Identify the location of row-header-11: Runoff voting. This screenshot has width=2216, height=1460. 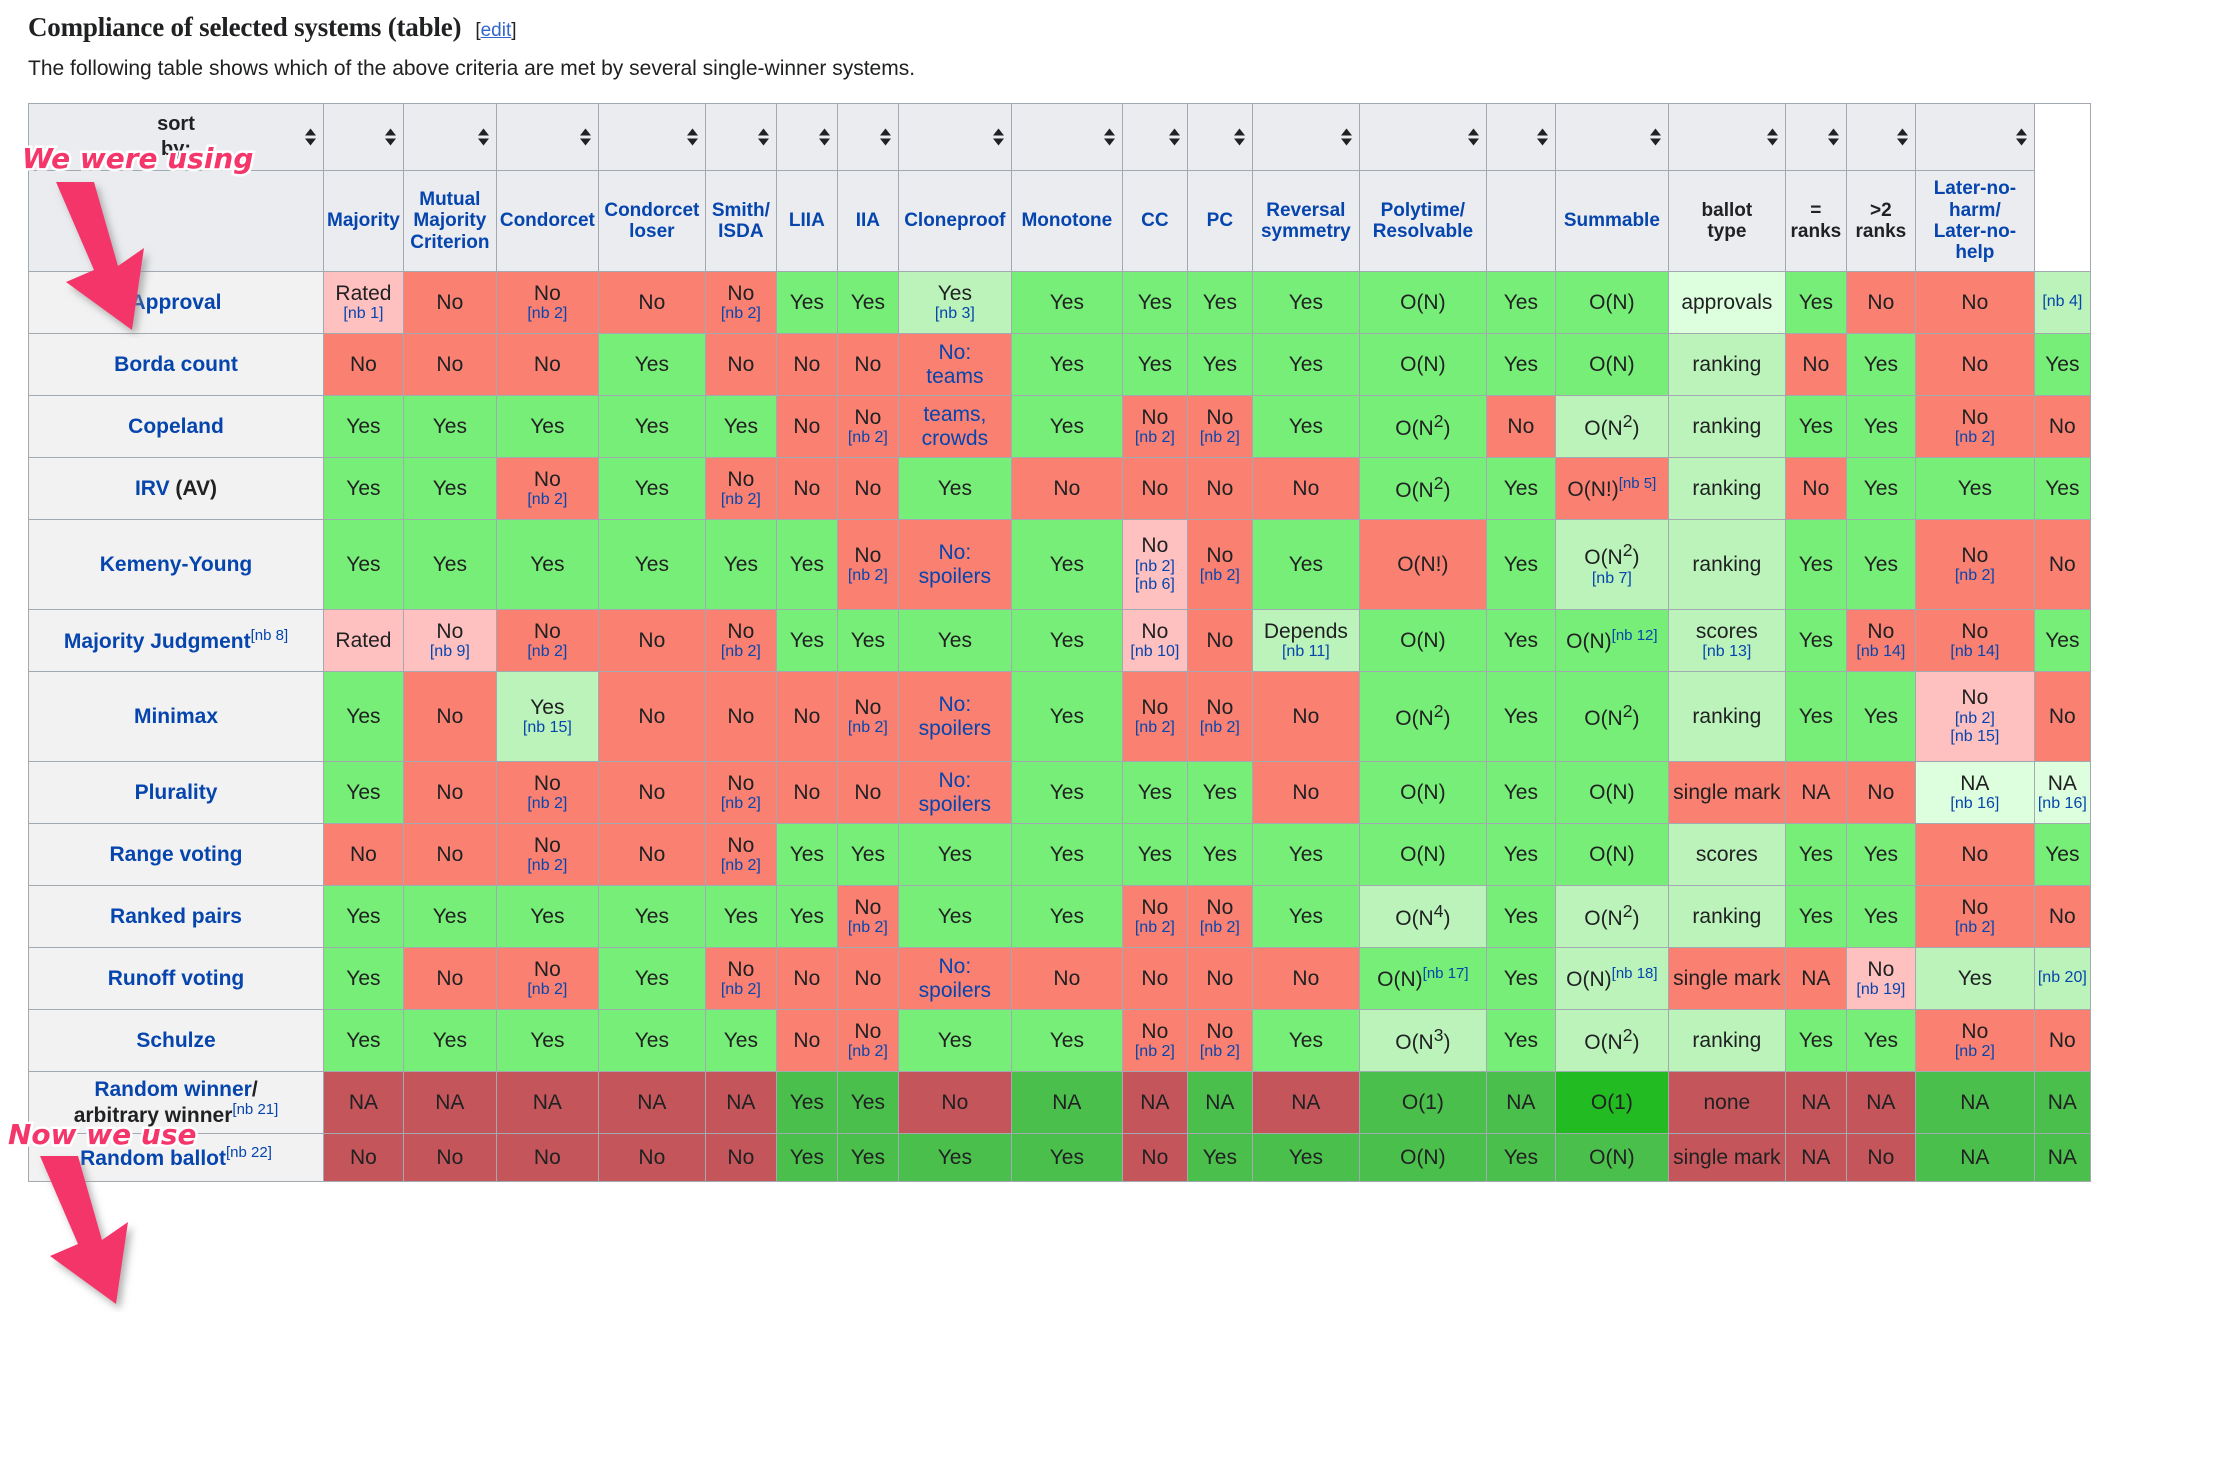
(176, 978).